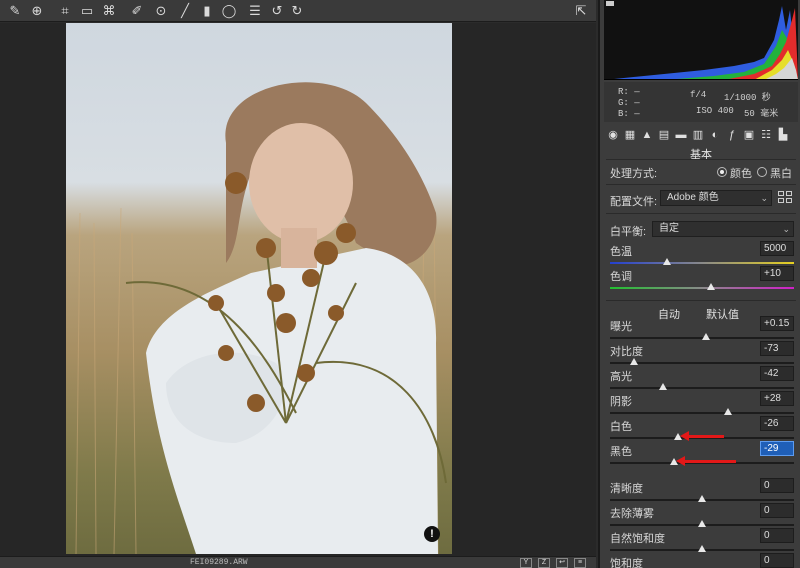 The image size is (800, 568). Describe the element at coordinates (664, 135) in the screenshot. I see `hsl-tab-icon: ▤` at that location.